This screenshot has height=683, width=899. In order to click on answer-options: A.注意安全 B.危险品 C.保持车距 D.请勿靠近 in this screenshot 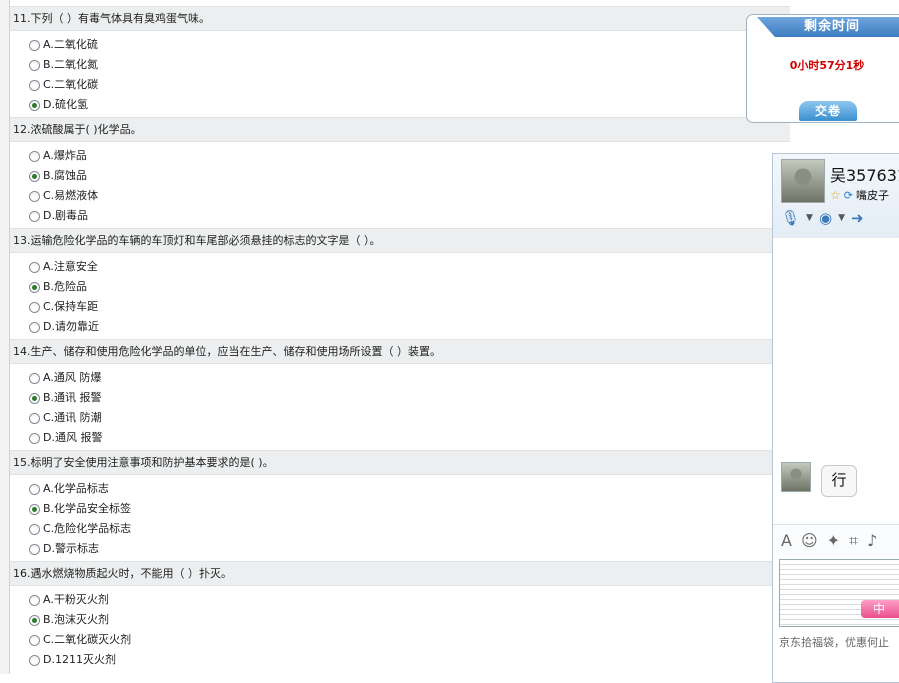, I will do `click(400, 295)`.